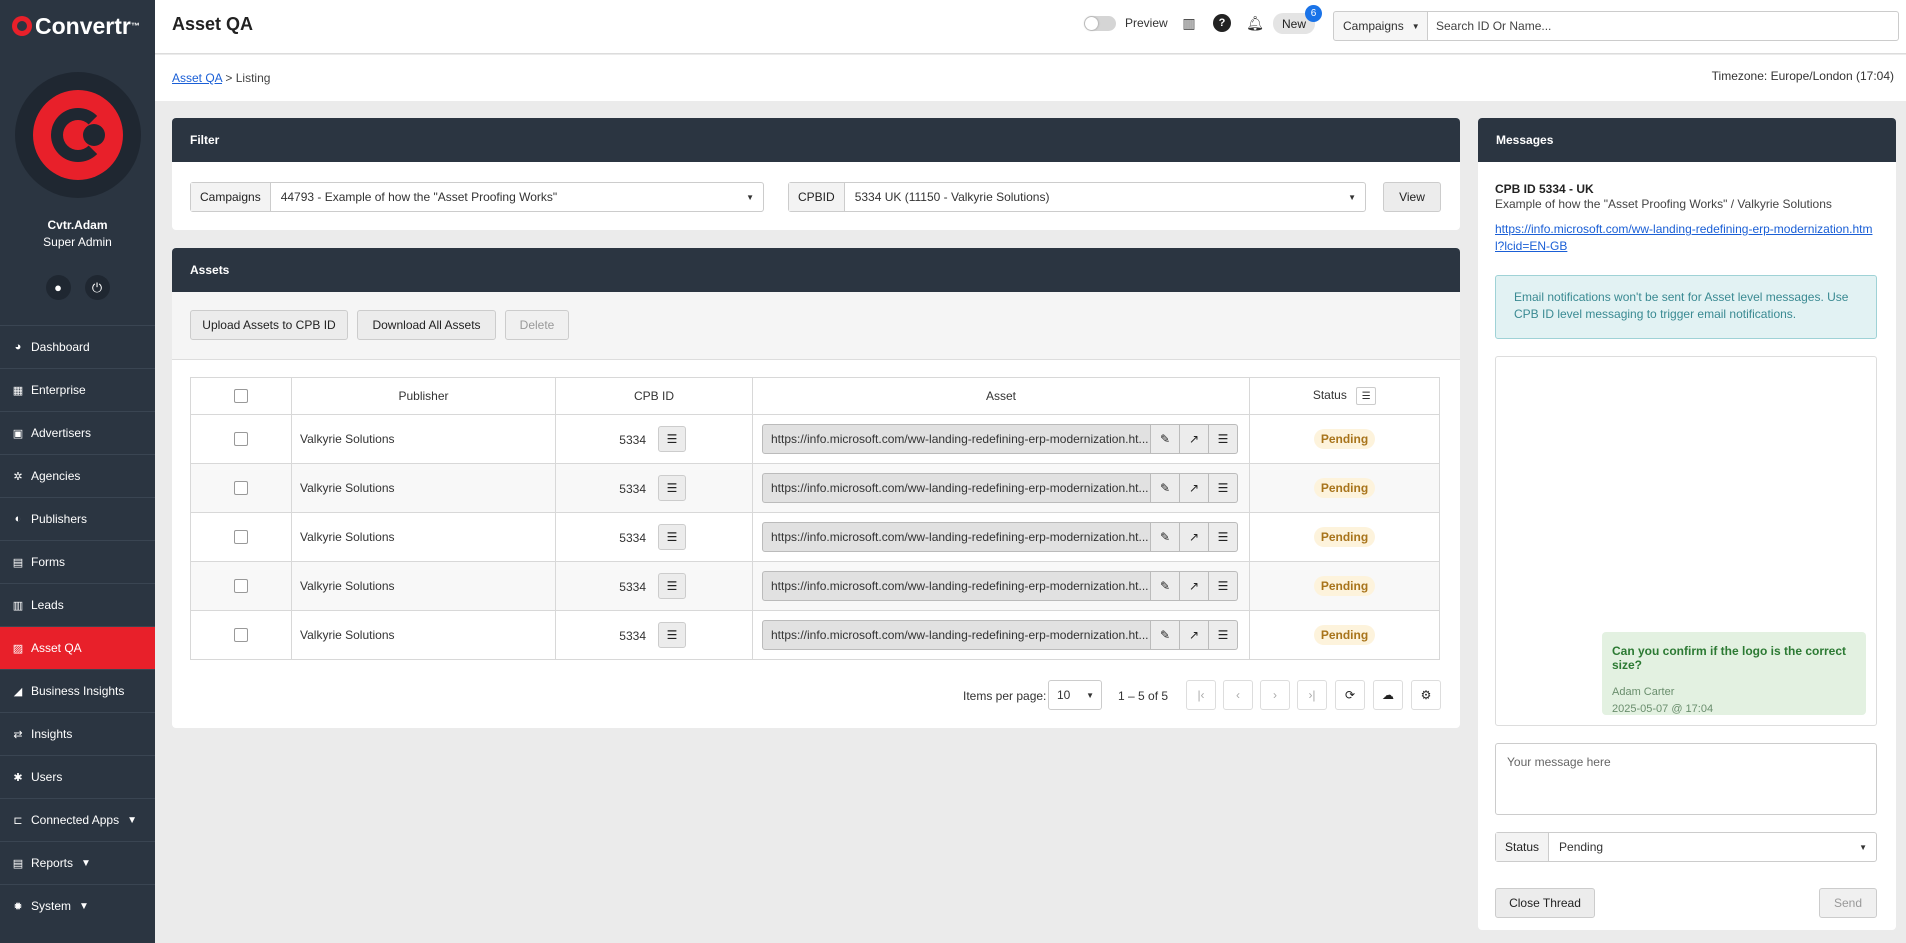 The height and width of the screenshot is (943, 1906). Describe the element at coordinates (51, 906) in the screenshot. I see `sidebar-item-label: System` at that location.